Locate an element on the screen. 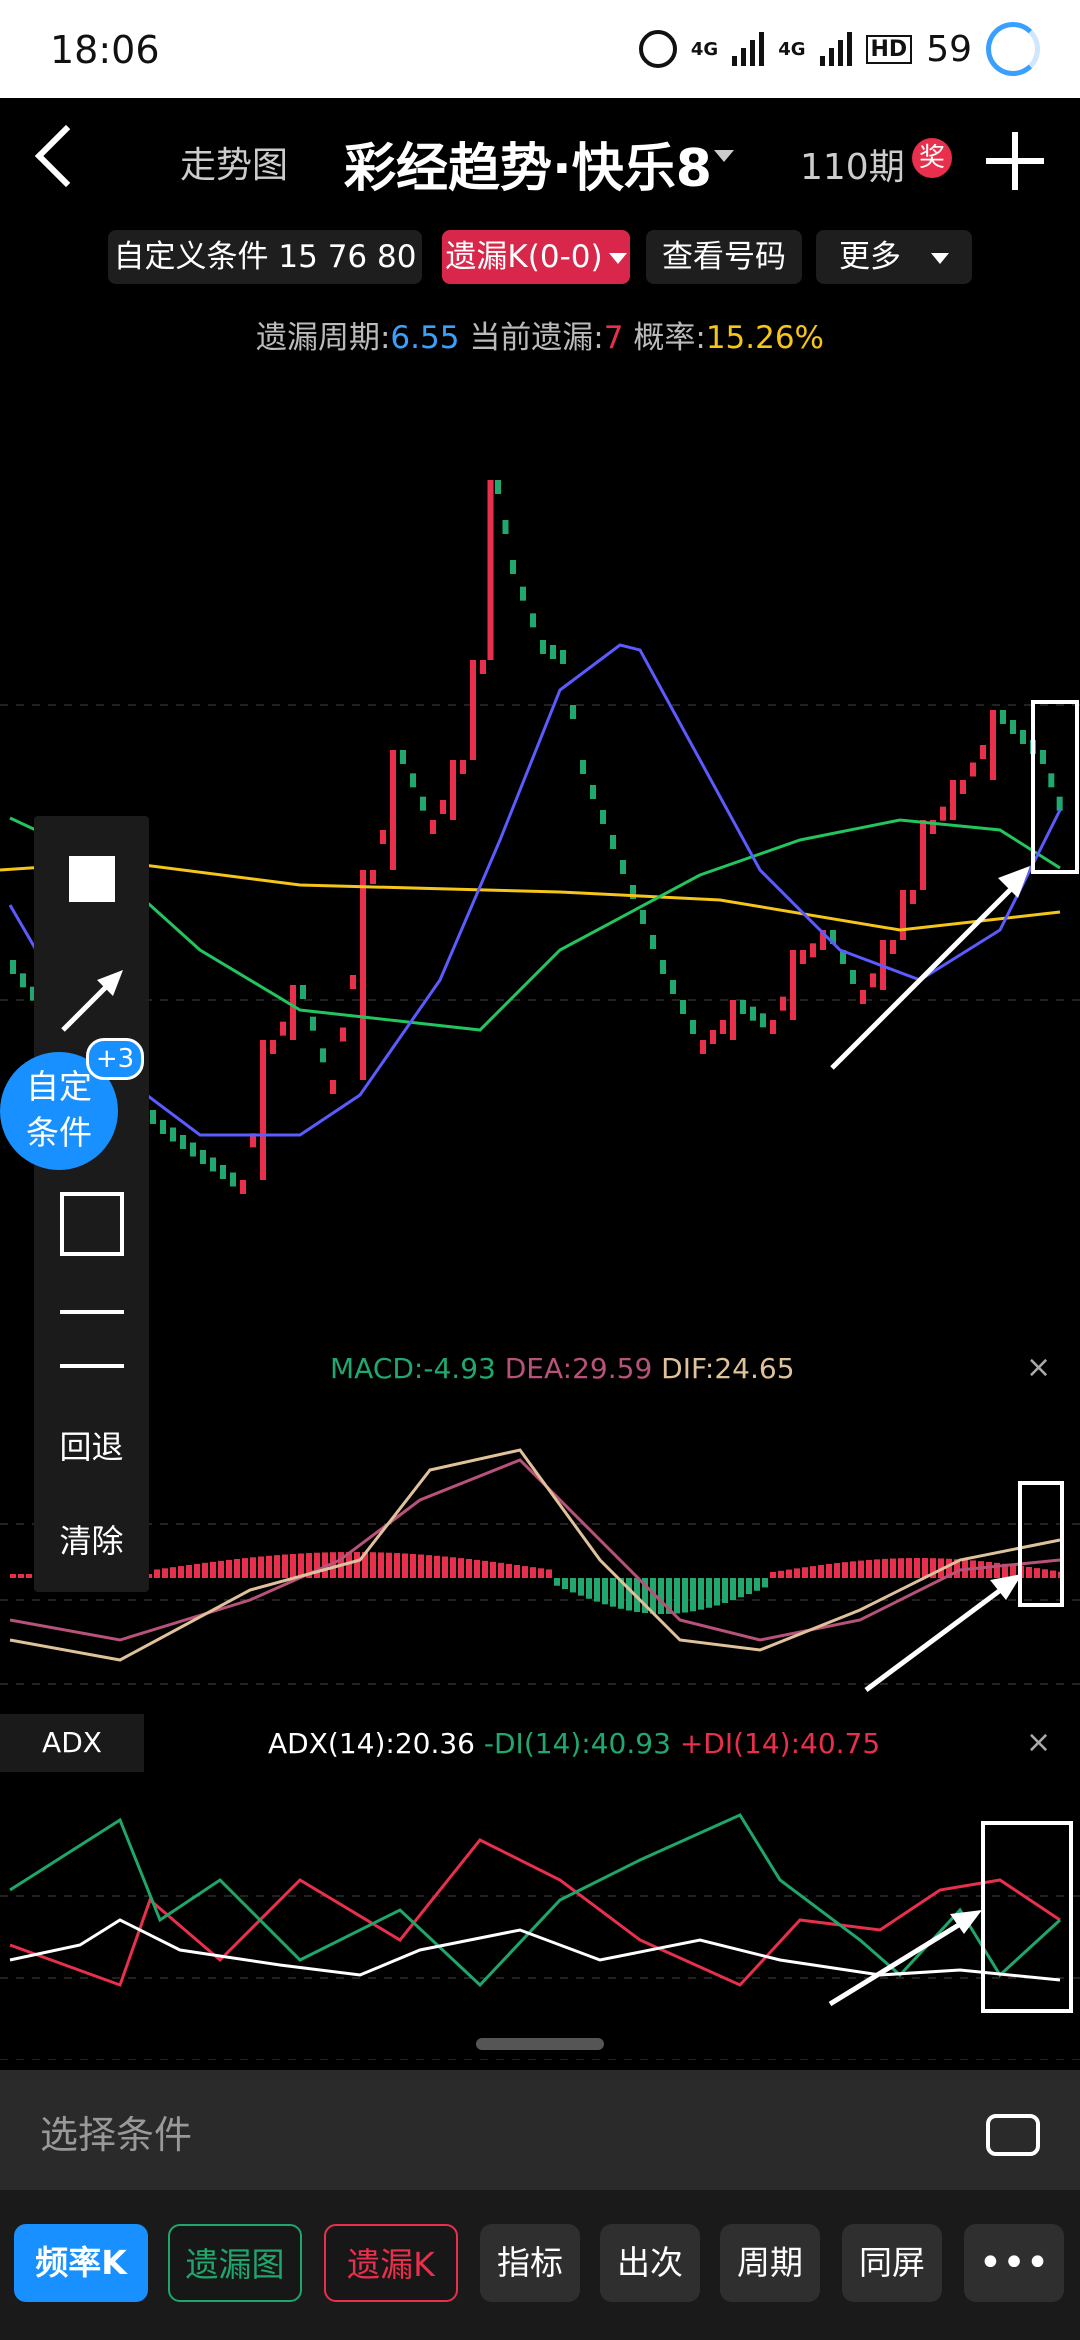 The height and width of the screenshot is (2340, 1080). arrow-tool-icon is located at coordinates (91, 1001).